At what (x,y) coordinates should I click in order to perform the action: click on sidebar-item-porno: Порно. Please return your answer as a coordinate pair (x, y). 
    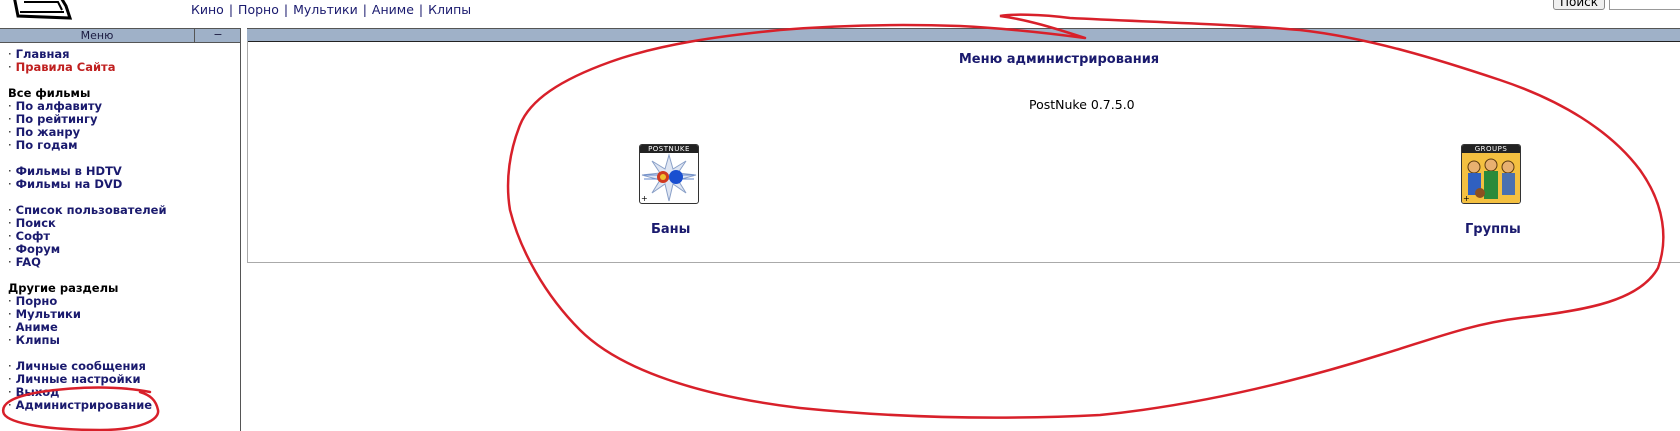
    Looking at the image, I should click on (37, 301).